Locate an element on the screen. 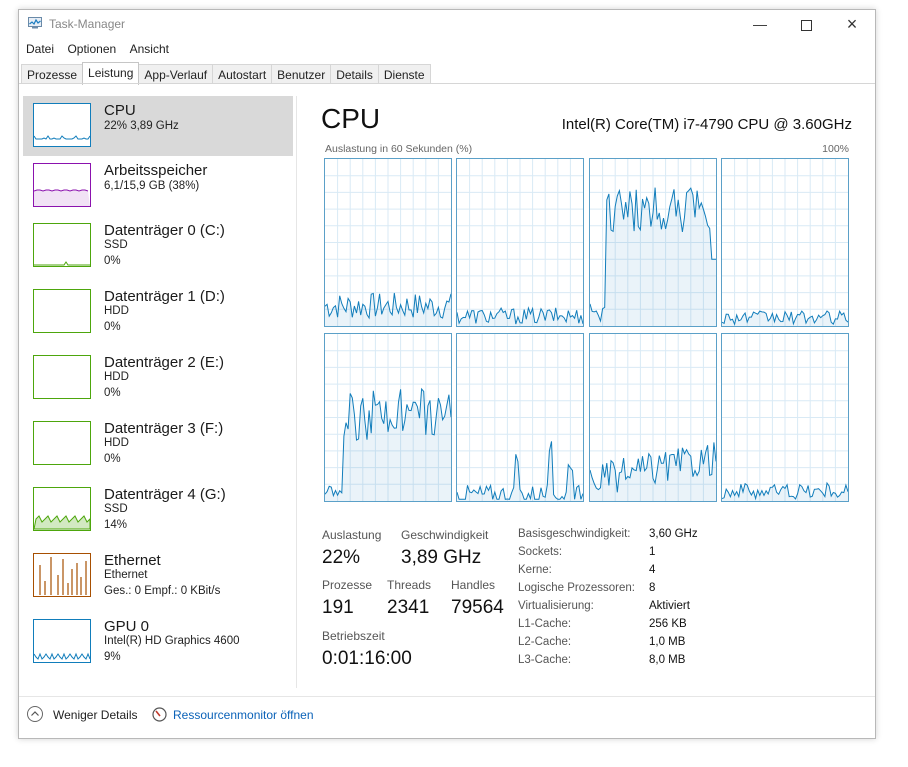 Image resolution: width=908 pixels, height=767 pixels. tab-app-verlauf: App-Verlauf is located at coordinates (176, 74).